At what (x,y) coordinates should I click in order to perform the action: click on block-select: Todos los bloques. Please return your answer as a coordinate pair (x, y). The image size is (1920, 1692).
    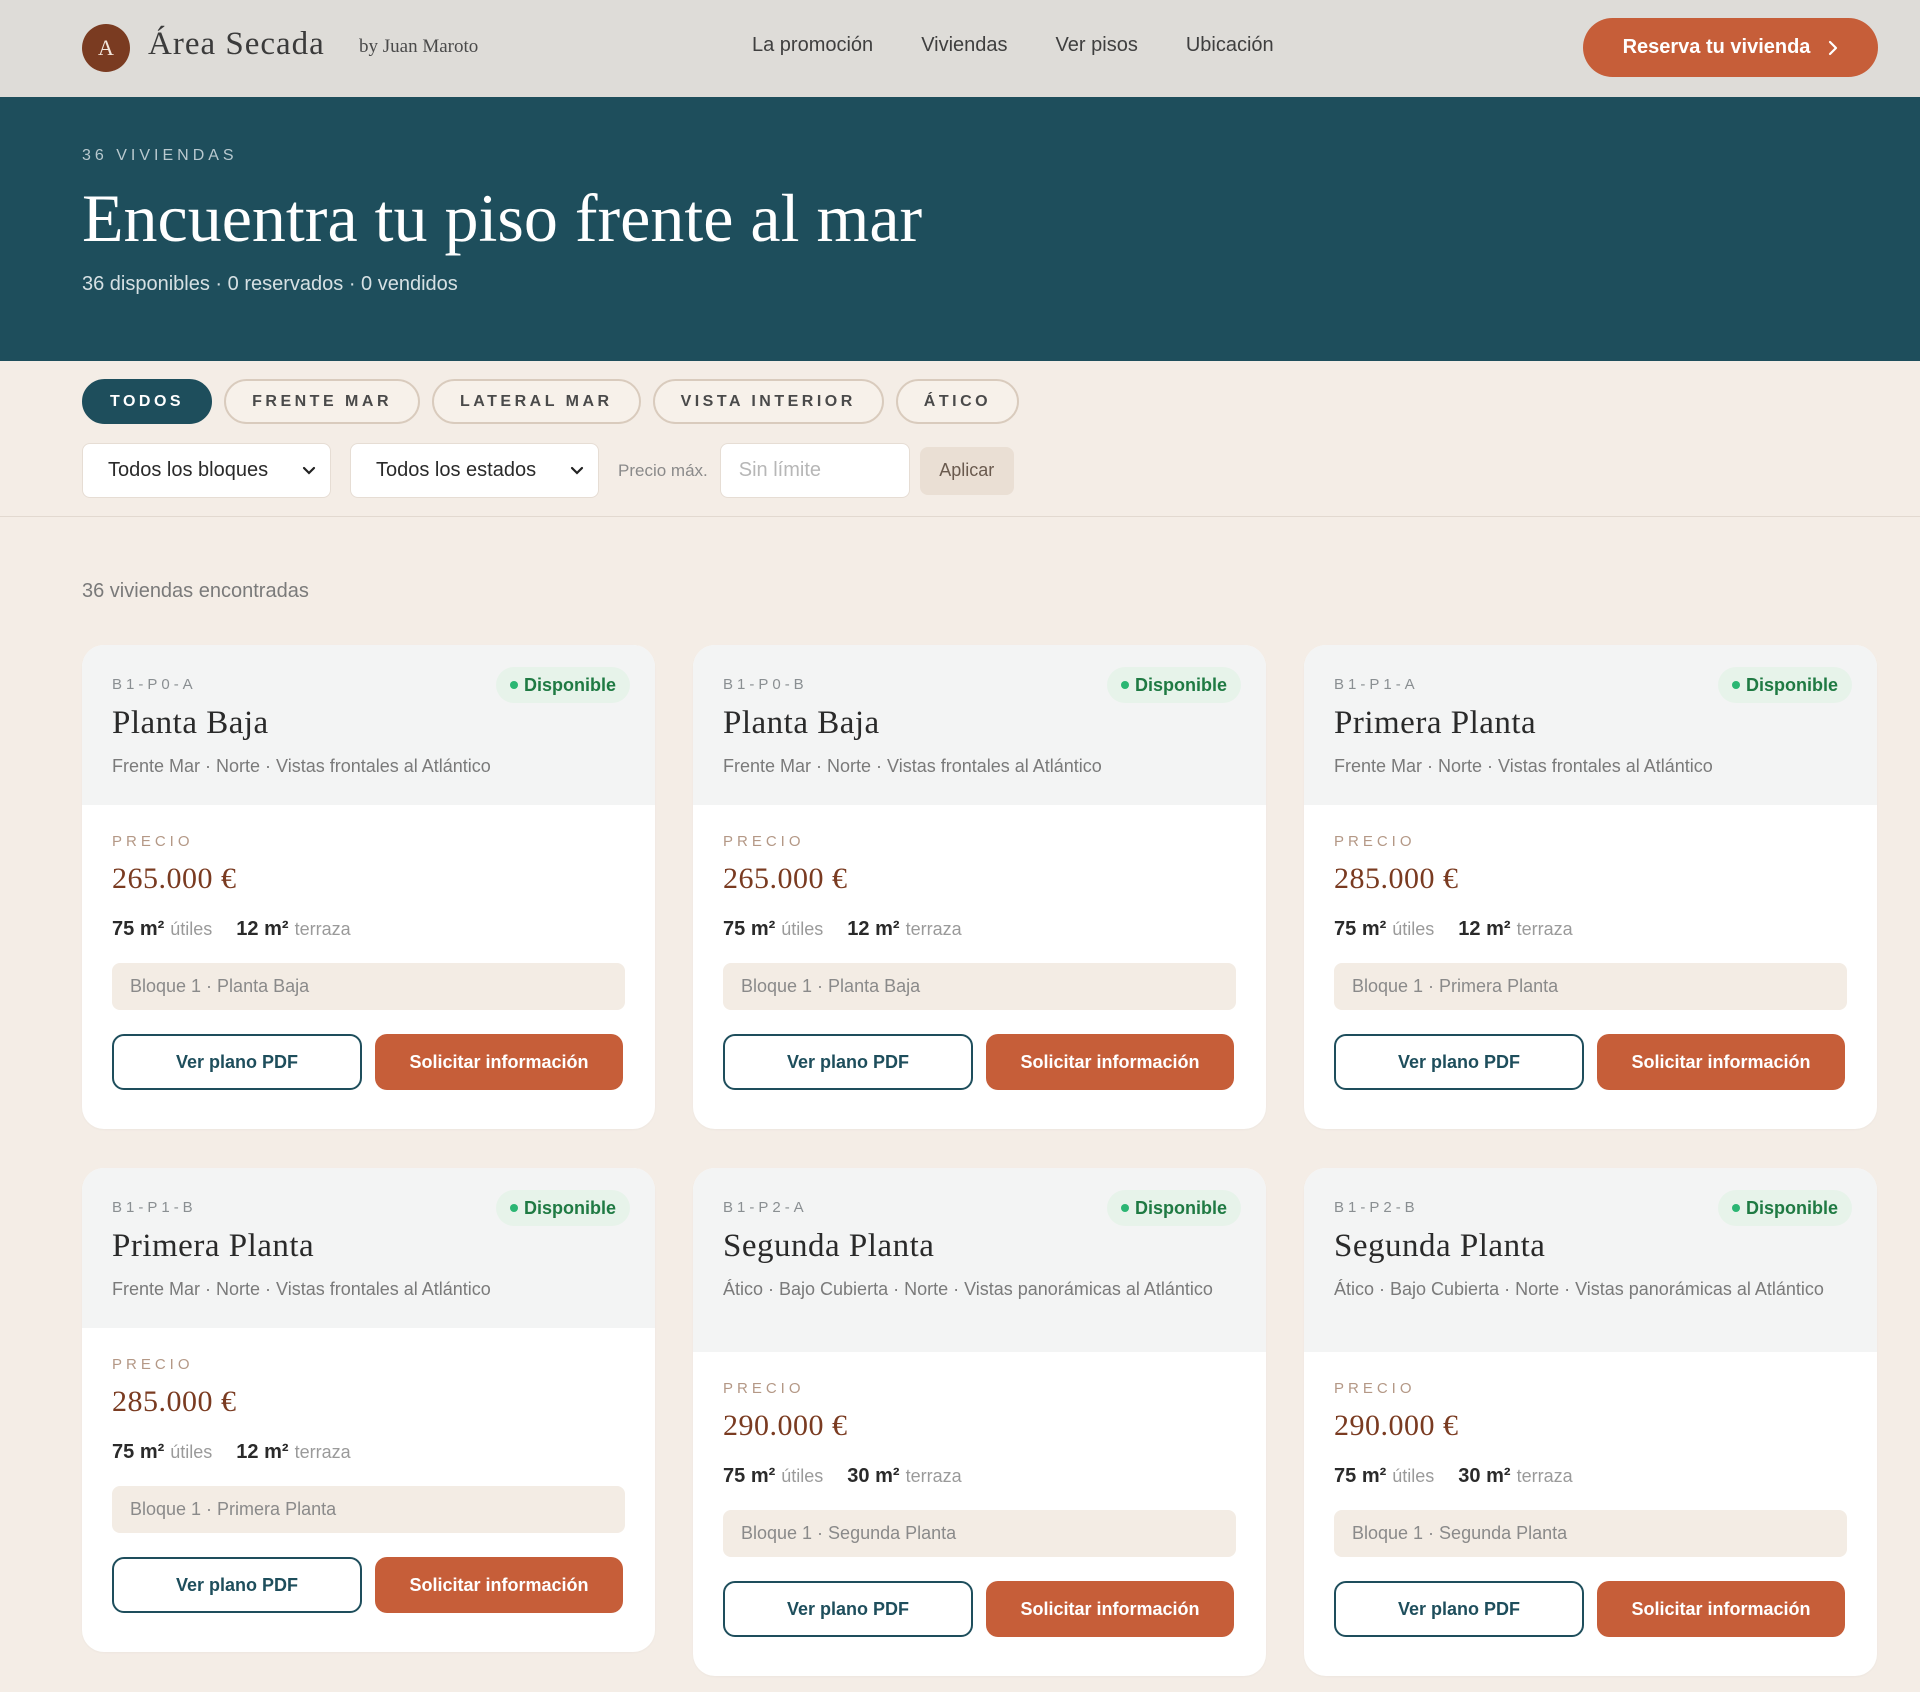
    Looking at the image, I should click on (206, 470).